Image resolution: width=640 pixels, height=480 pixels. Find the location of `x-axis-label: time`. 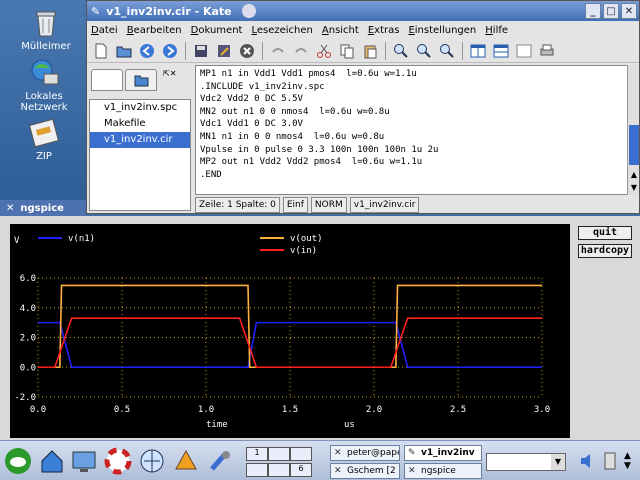

x-axis-label: time is located at coordinates (217, 425).